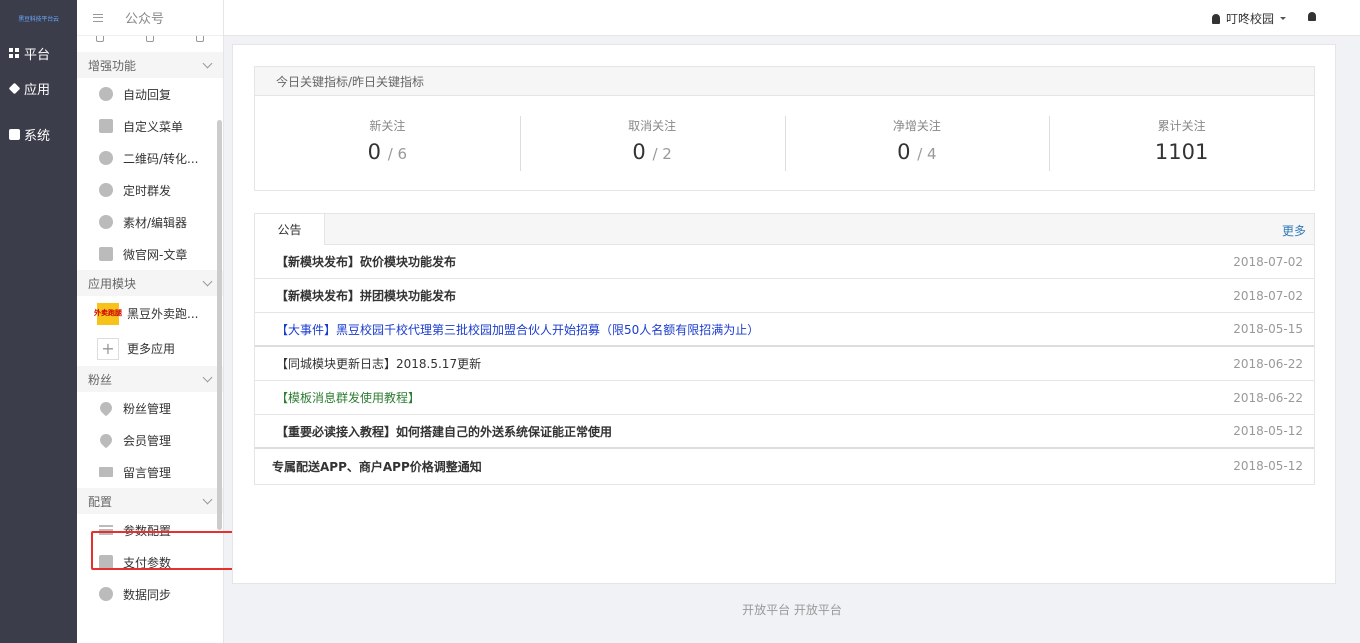 The width and height of the screenshot is (1360, 643). I want to click on sidebar-item-label: 粉丝管理, so click(147, 408).